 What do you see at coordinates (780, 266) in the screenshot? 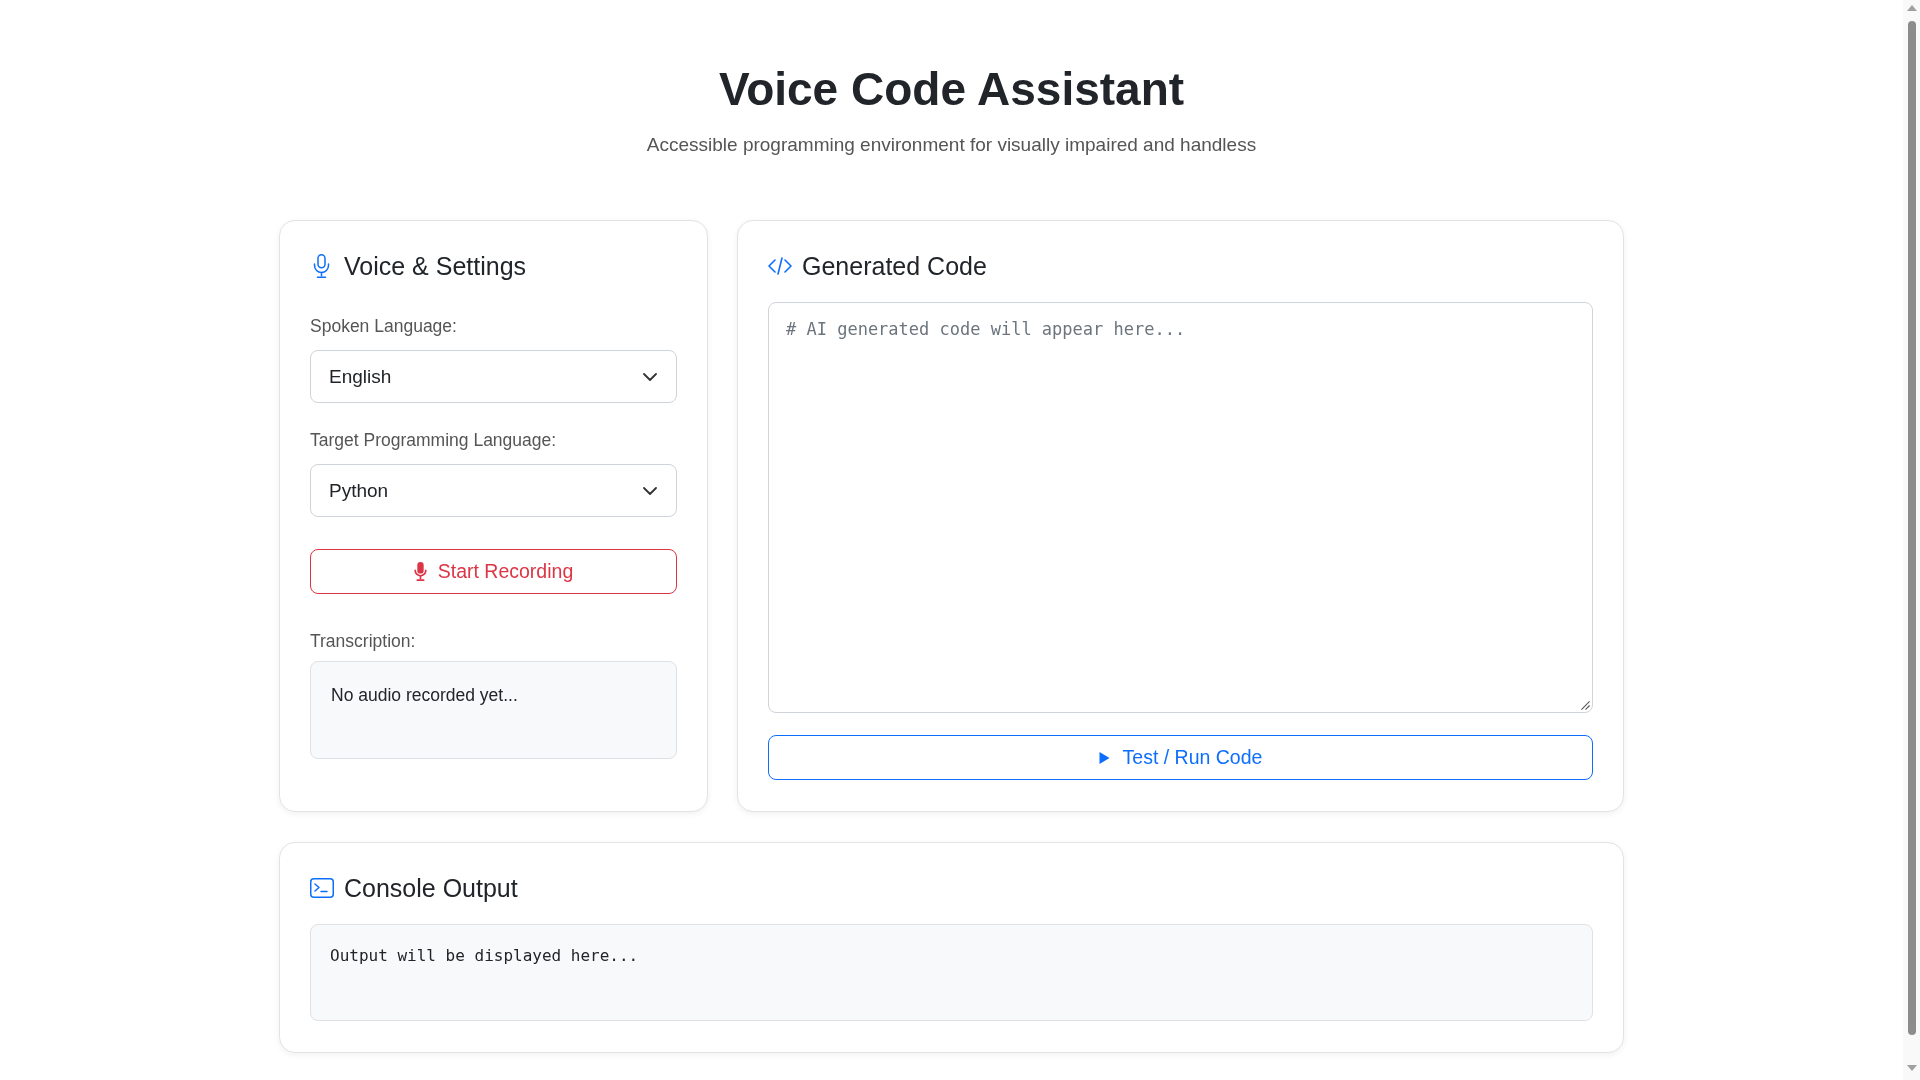
I see `code-icon` at bounding box center [780, 266].